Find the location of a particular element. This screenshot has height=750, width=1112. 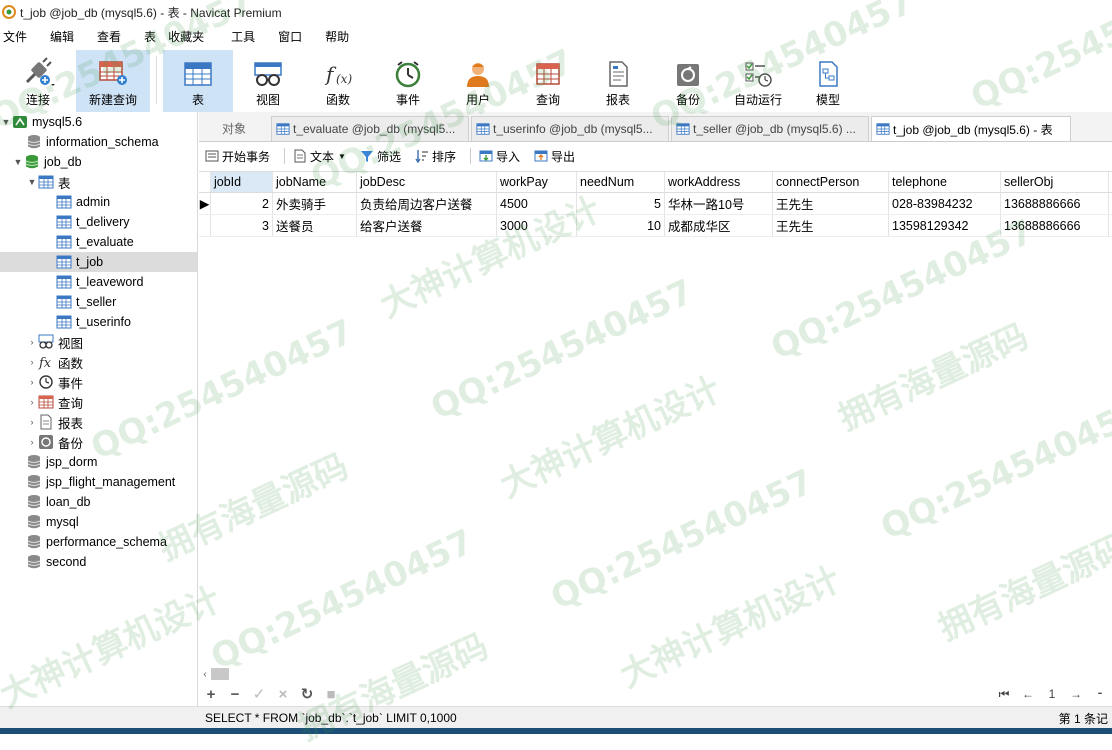

view-button: 视图 is located at coordinates (268, 81).